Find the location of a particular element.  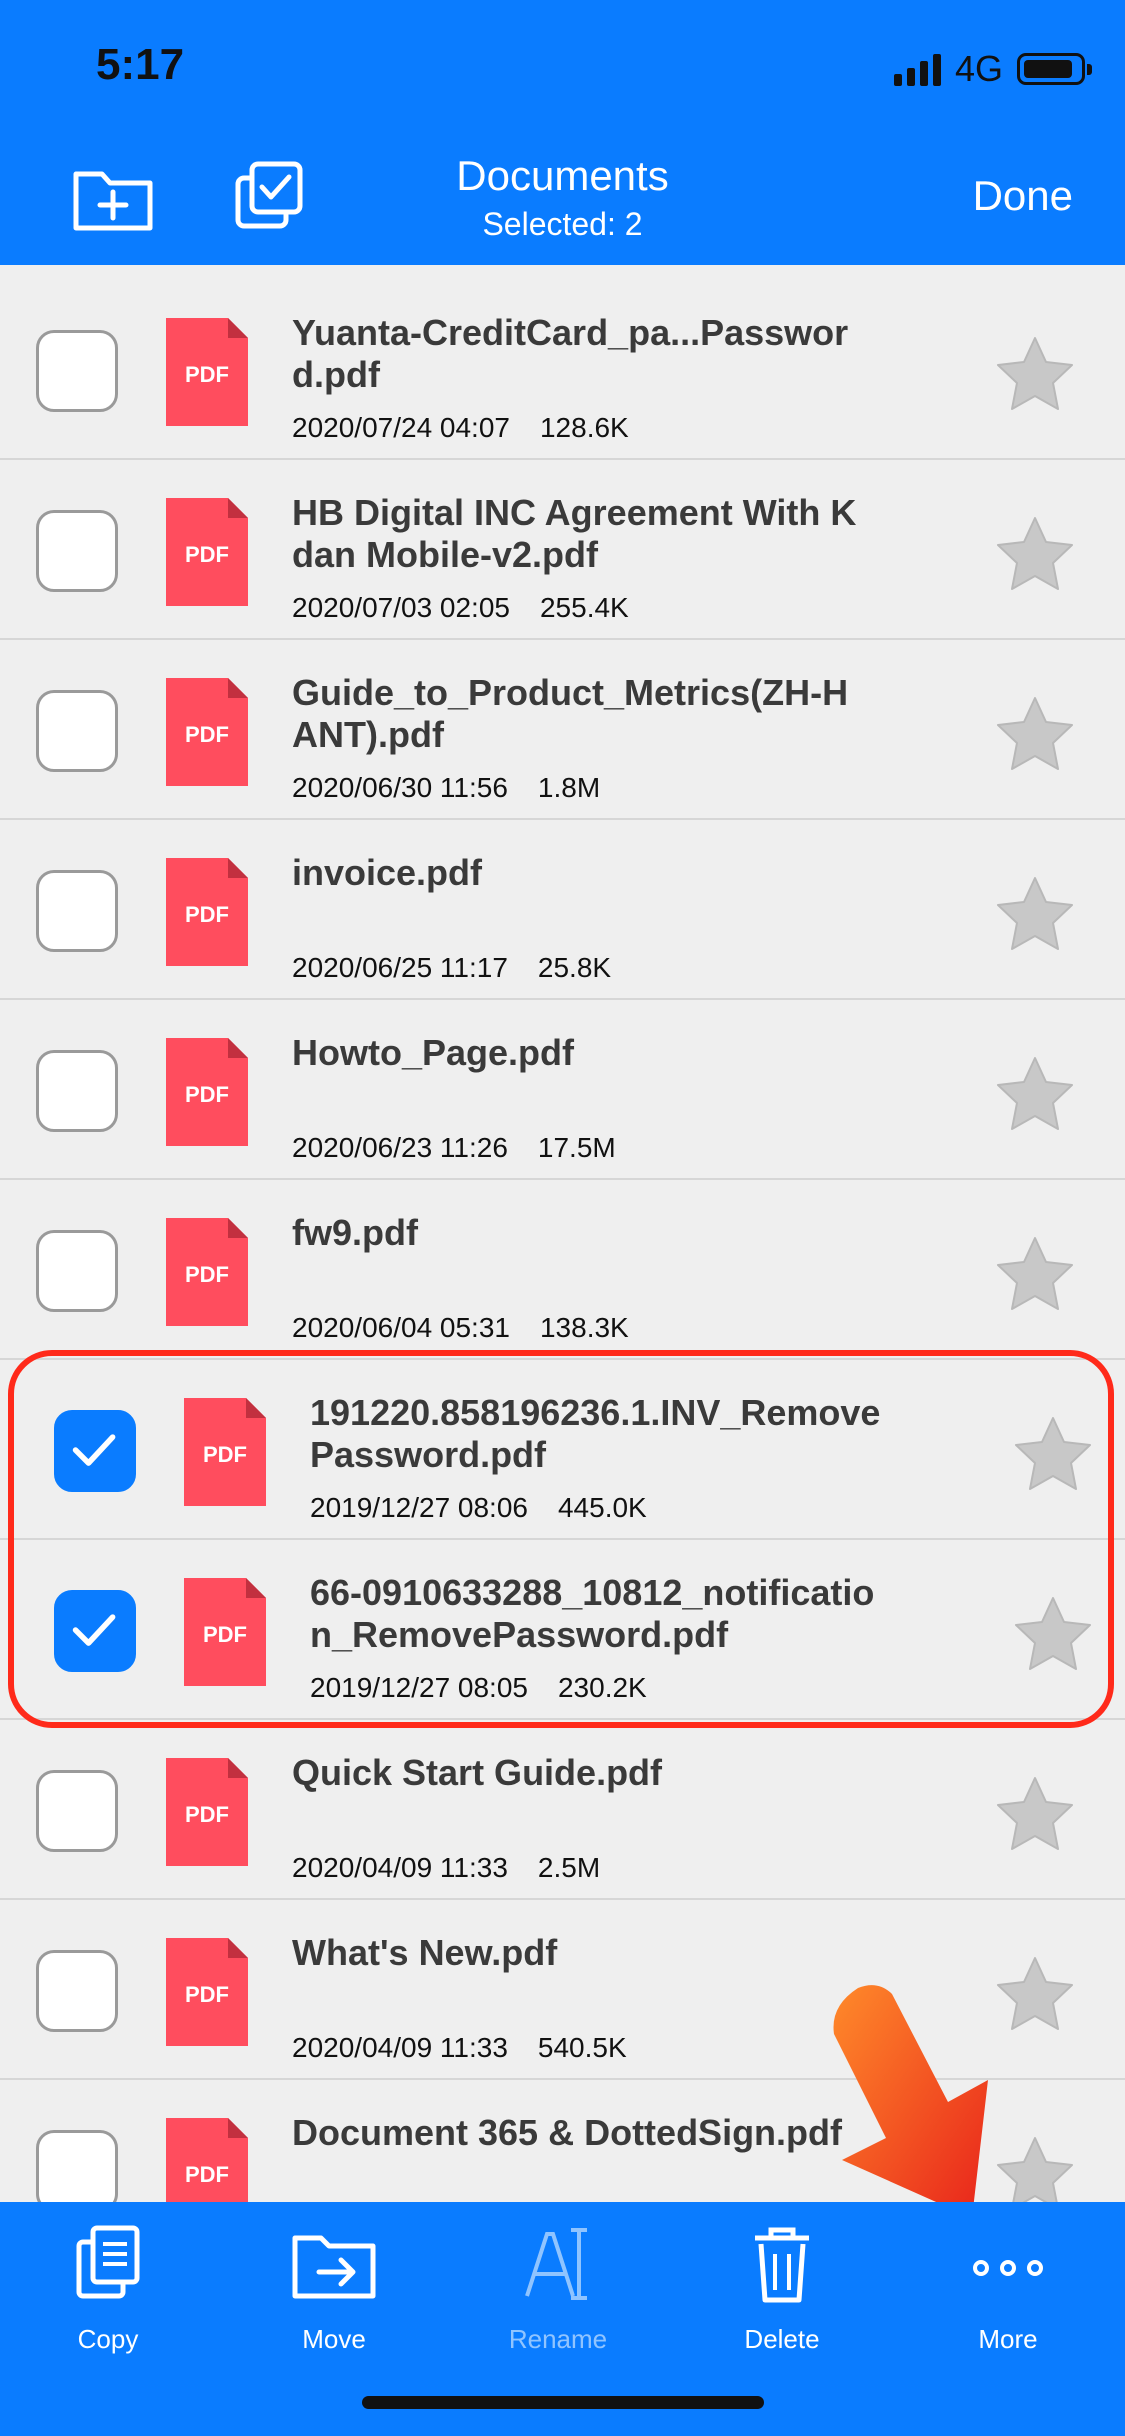

file-row: PDF invoice.pdf 2020/06/25 11:17 25.8K is located at coordinates (562, 910).